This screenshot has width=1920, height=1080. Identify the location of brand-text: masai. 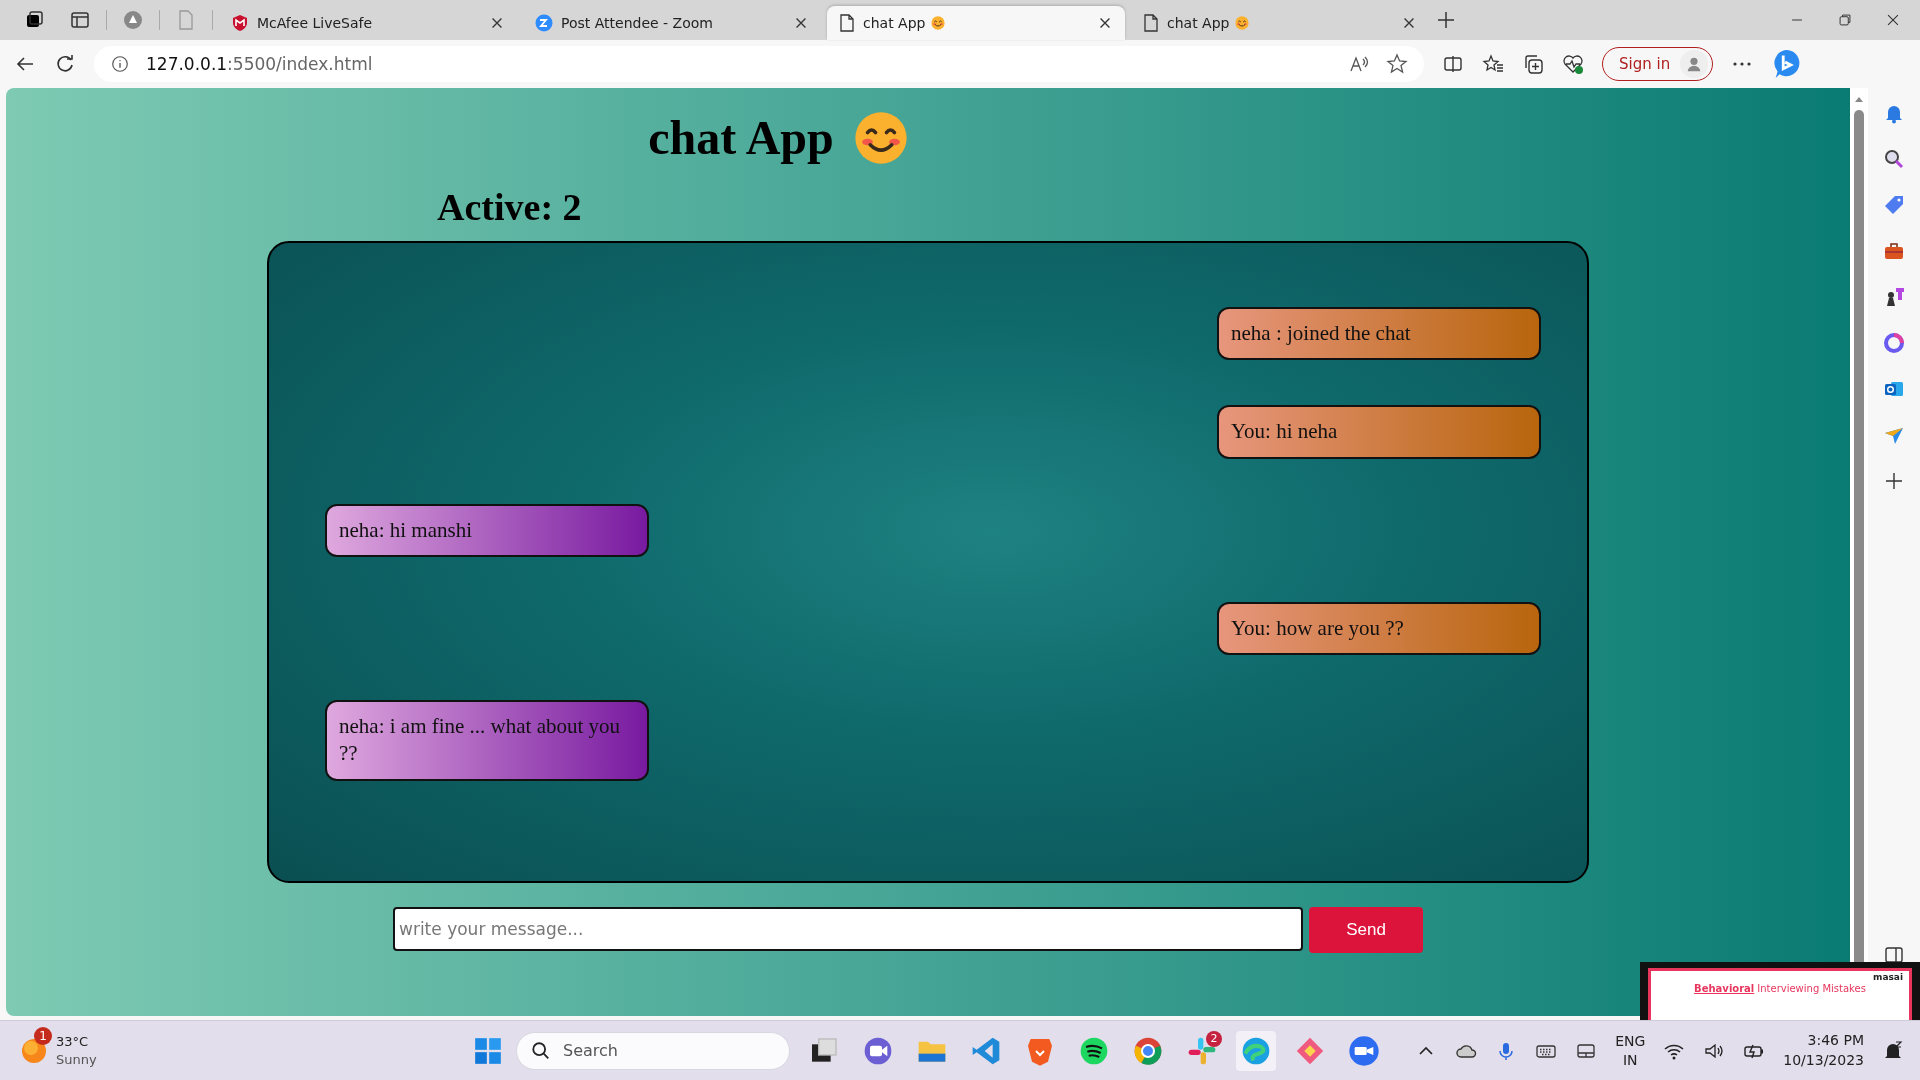
(1888, 977).